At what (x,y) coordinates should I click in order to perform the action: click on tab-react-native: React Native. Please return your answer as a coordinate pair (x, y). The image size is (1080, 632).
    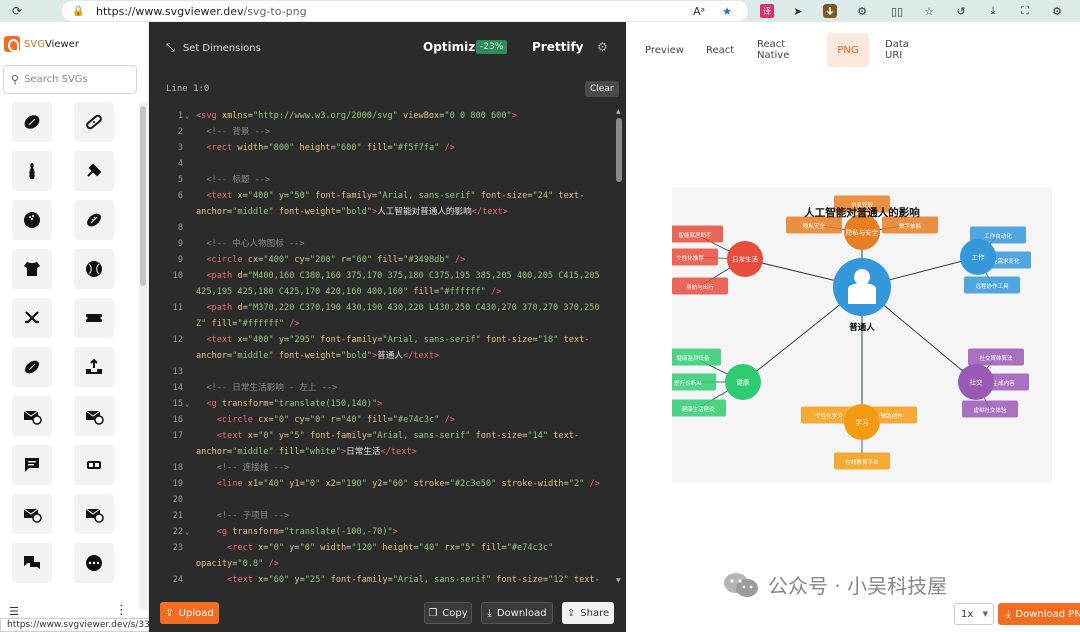
    Looking at the image, I should click on (773, 50).